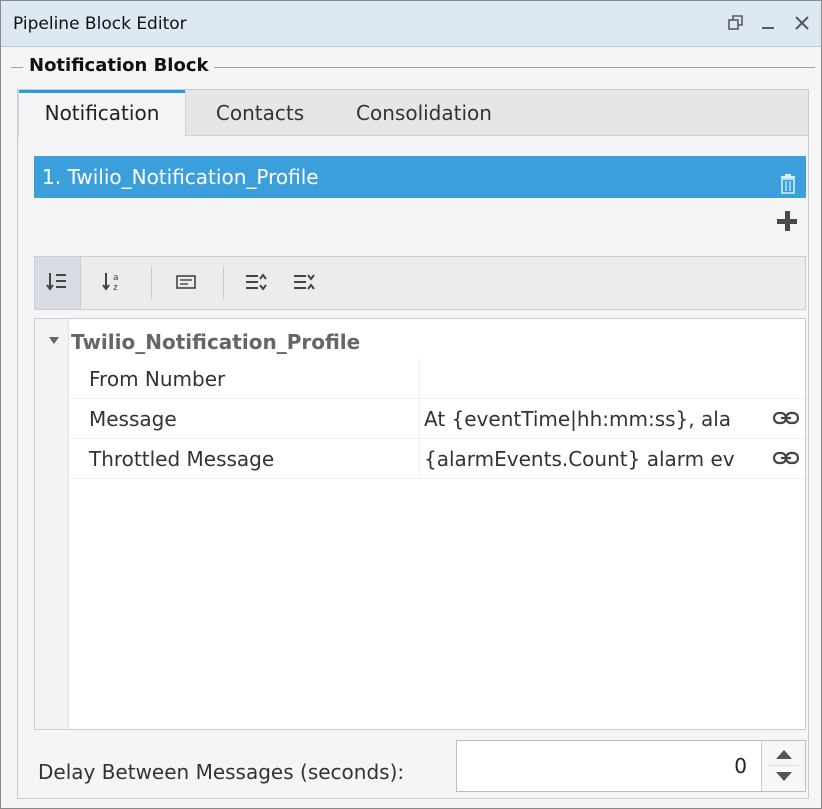  Describe the element at coordinates (787, 221) in the screenshot. I see `plus-icon` at that location.